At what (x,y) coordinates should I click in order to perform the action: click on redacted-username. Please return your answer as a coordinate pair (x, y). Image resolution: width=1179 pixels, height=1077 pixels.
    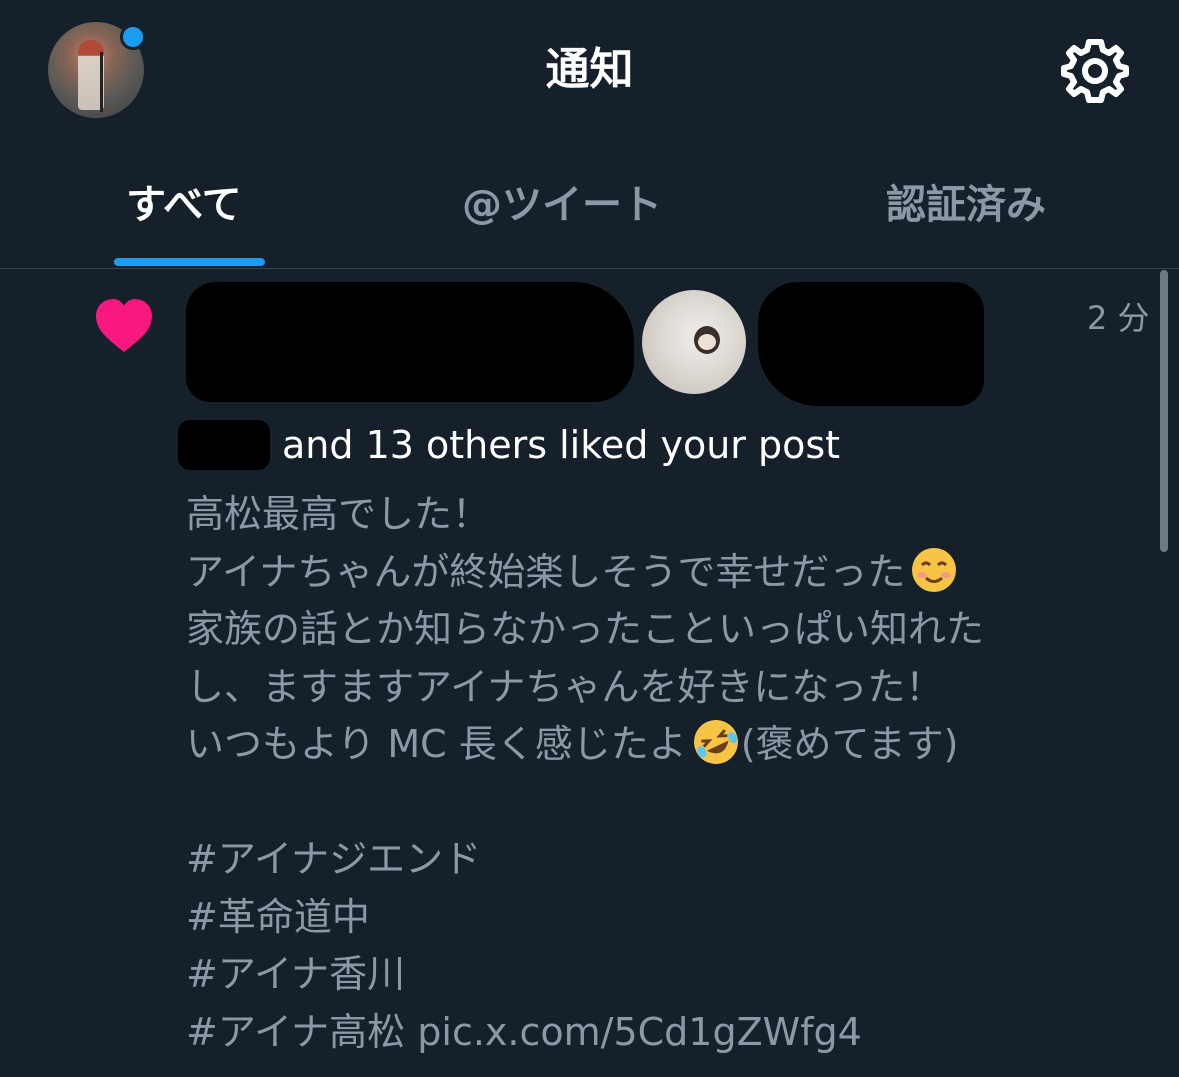
    Looking at the image, I should click on (224, 445).